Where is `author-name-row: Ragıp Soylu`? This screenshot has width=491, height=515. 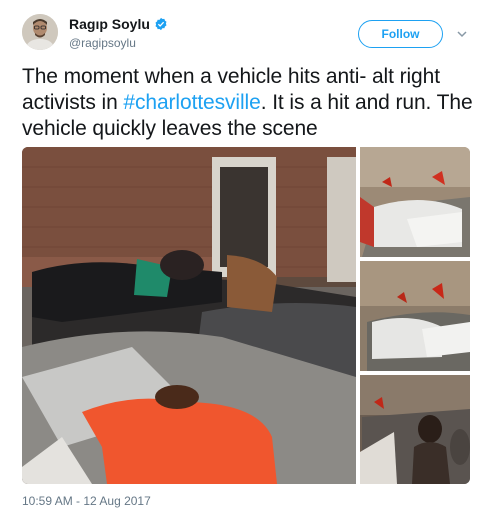 author-name-row: Ragıp Soylu is located at coordinates (118, 24).